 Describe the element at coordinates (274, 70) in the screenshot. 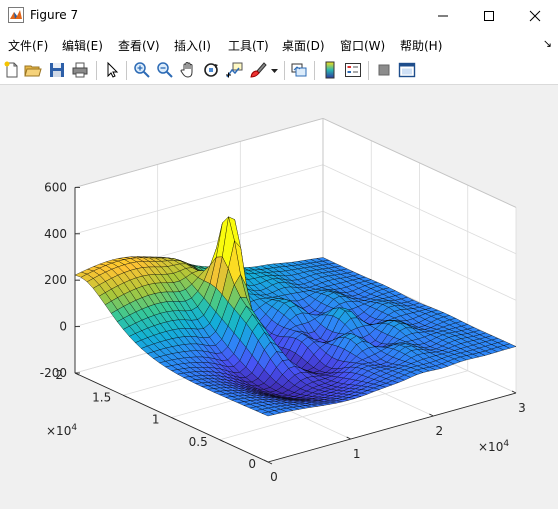

I see `brush-dropdown-icon` at that location.